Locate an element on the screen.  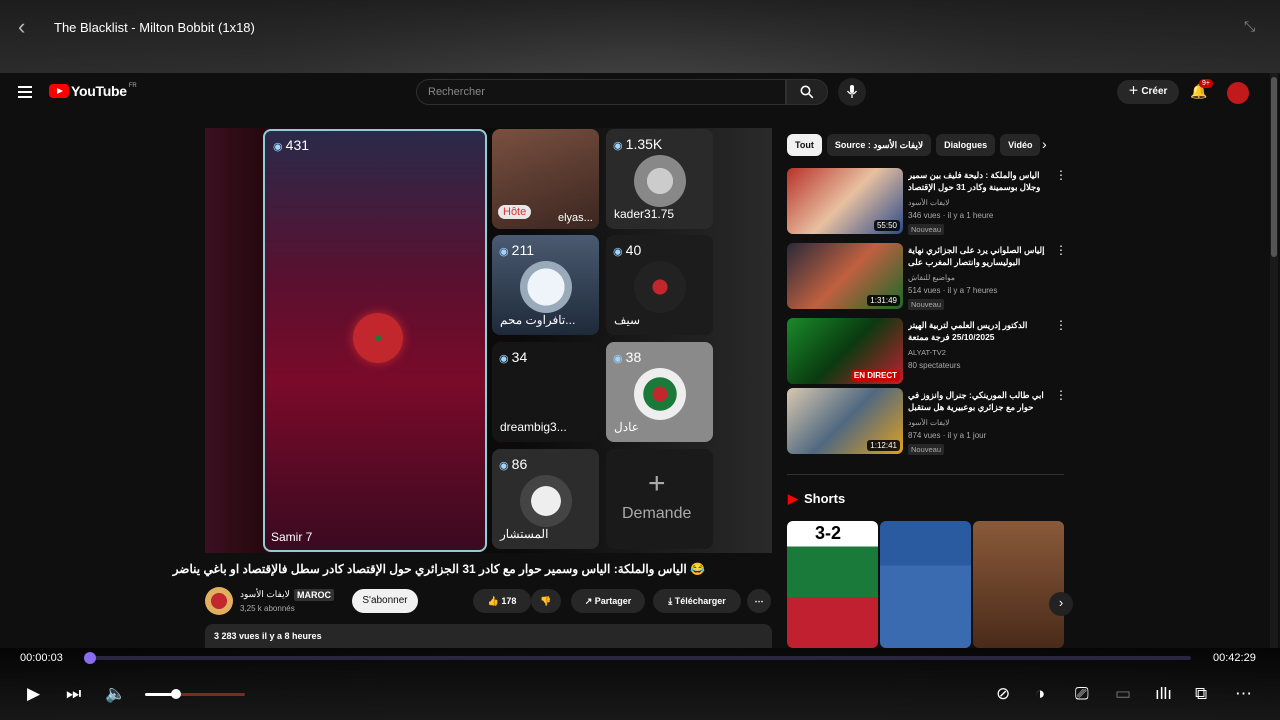
subtitles-icon: ▭ is located at coordinates (1123, 694).